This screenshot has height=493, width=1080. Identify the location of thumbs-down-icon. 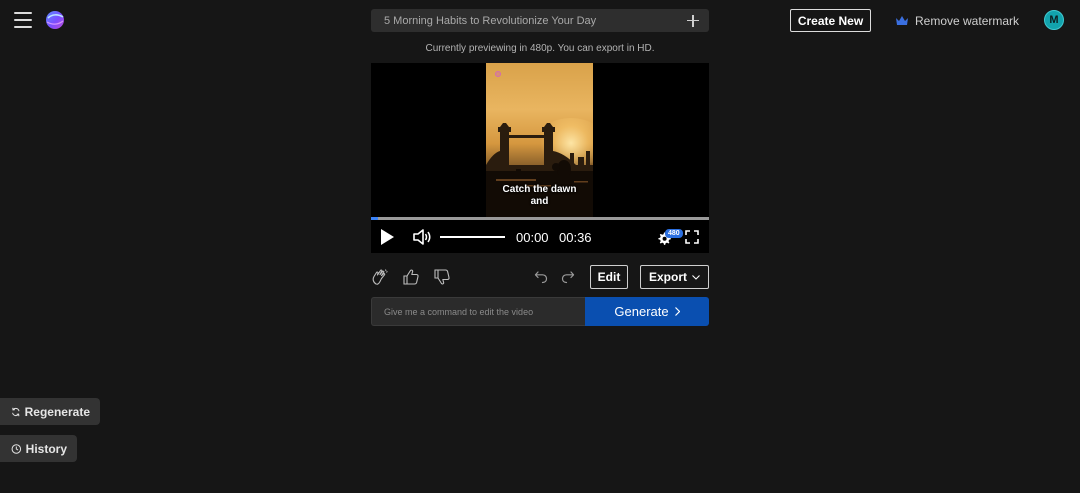
(442, 277).